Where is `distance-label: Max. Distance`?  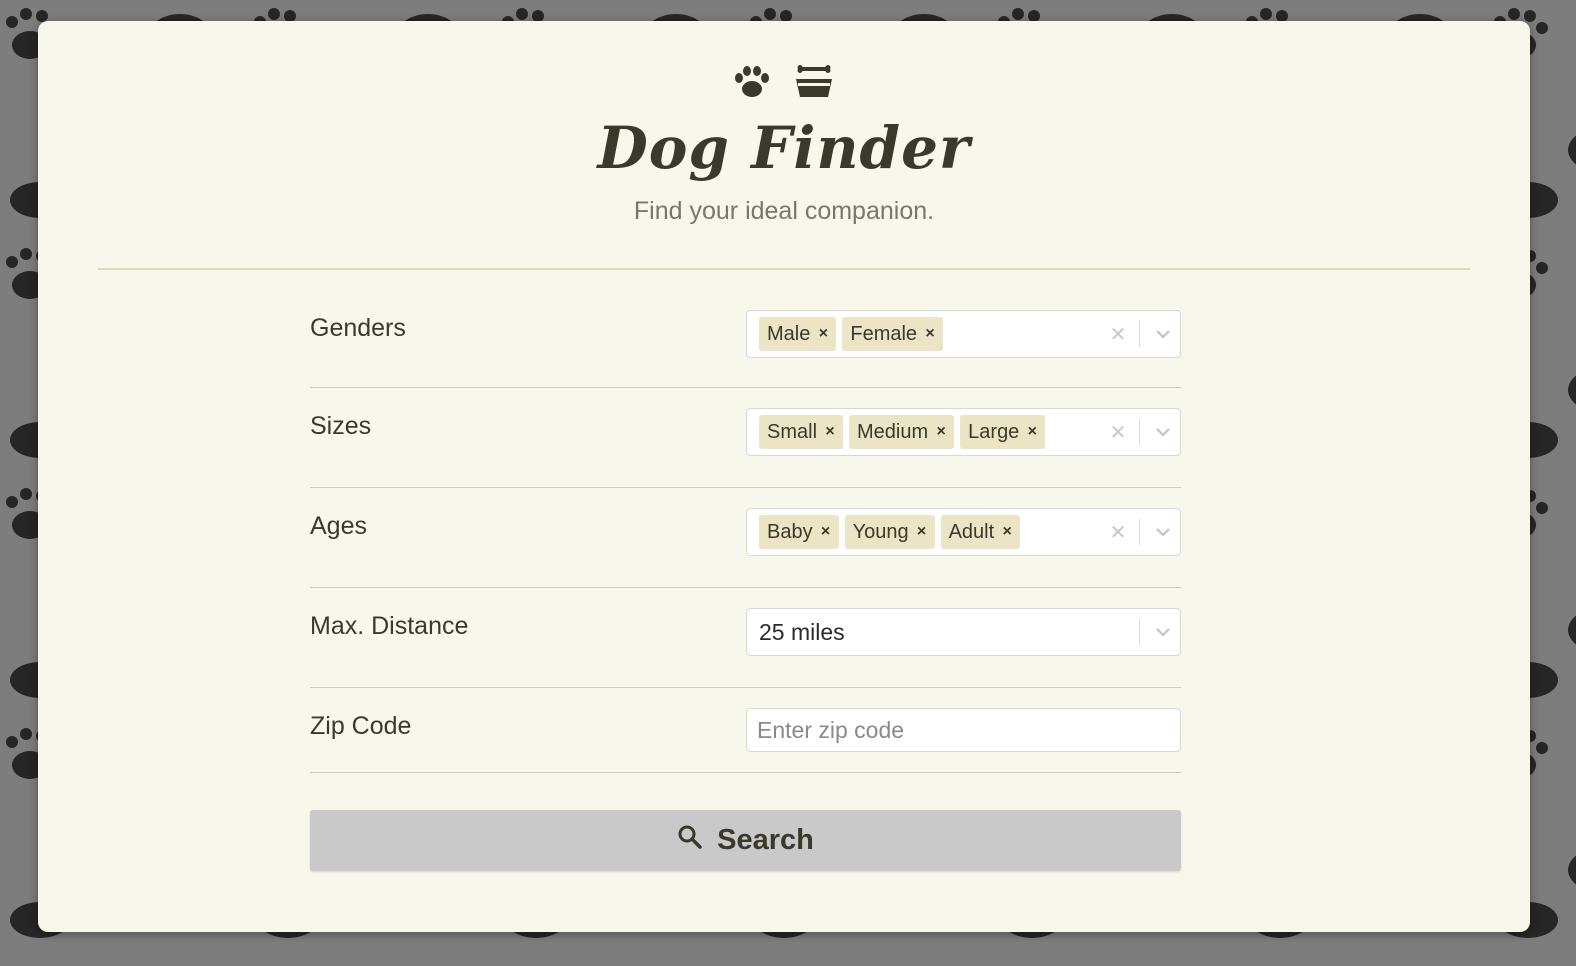
distance-label: Max. Distance is located at coordinates (389, 626).